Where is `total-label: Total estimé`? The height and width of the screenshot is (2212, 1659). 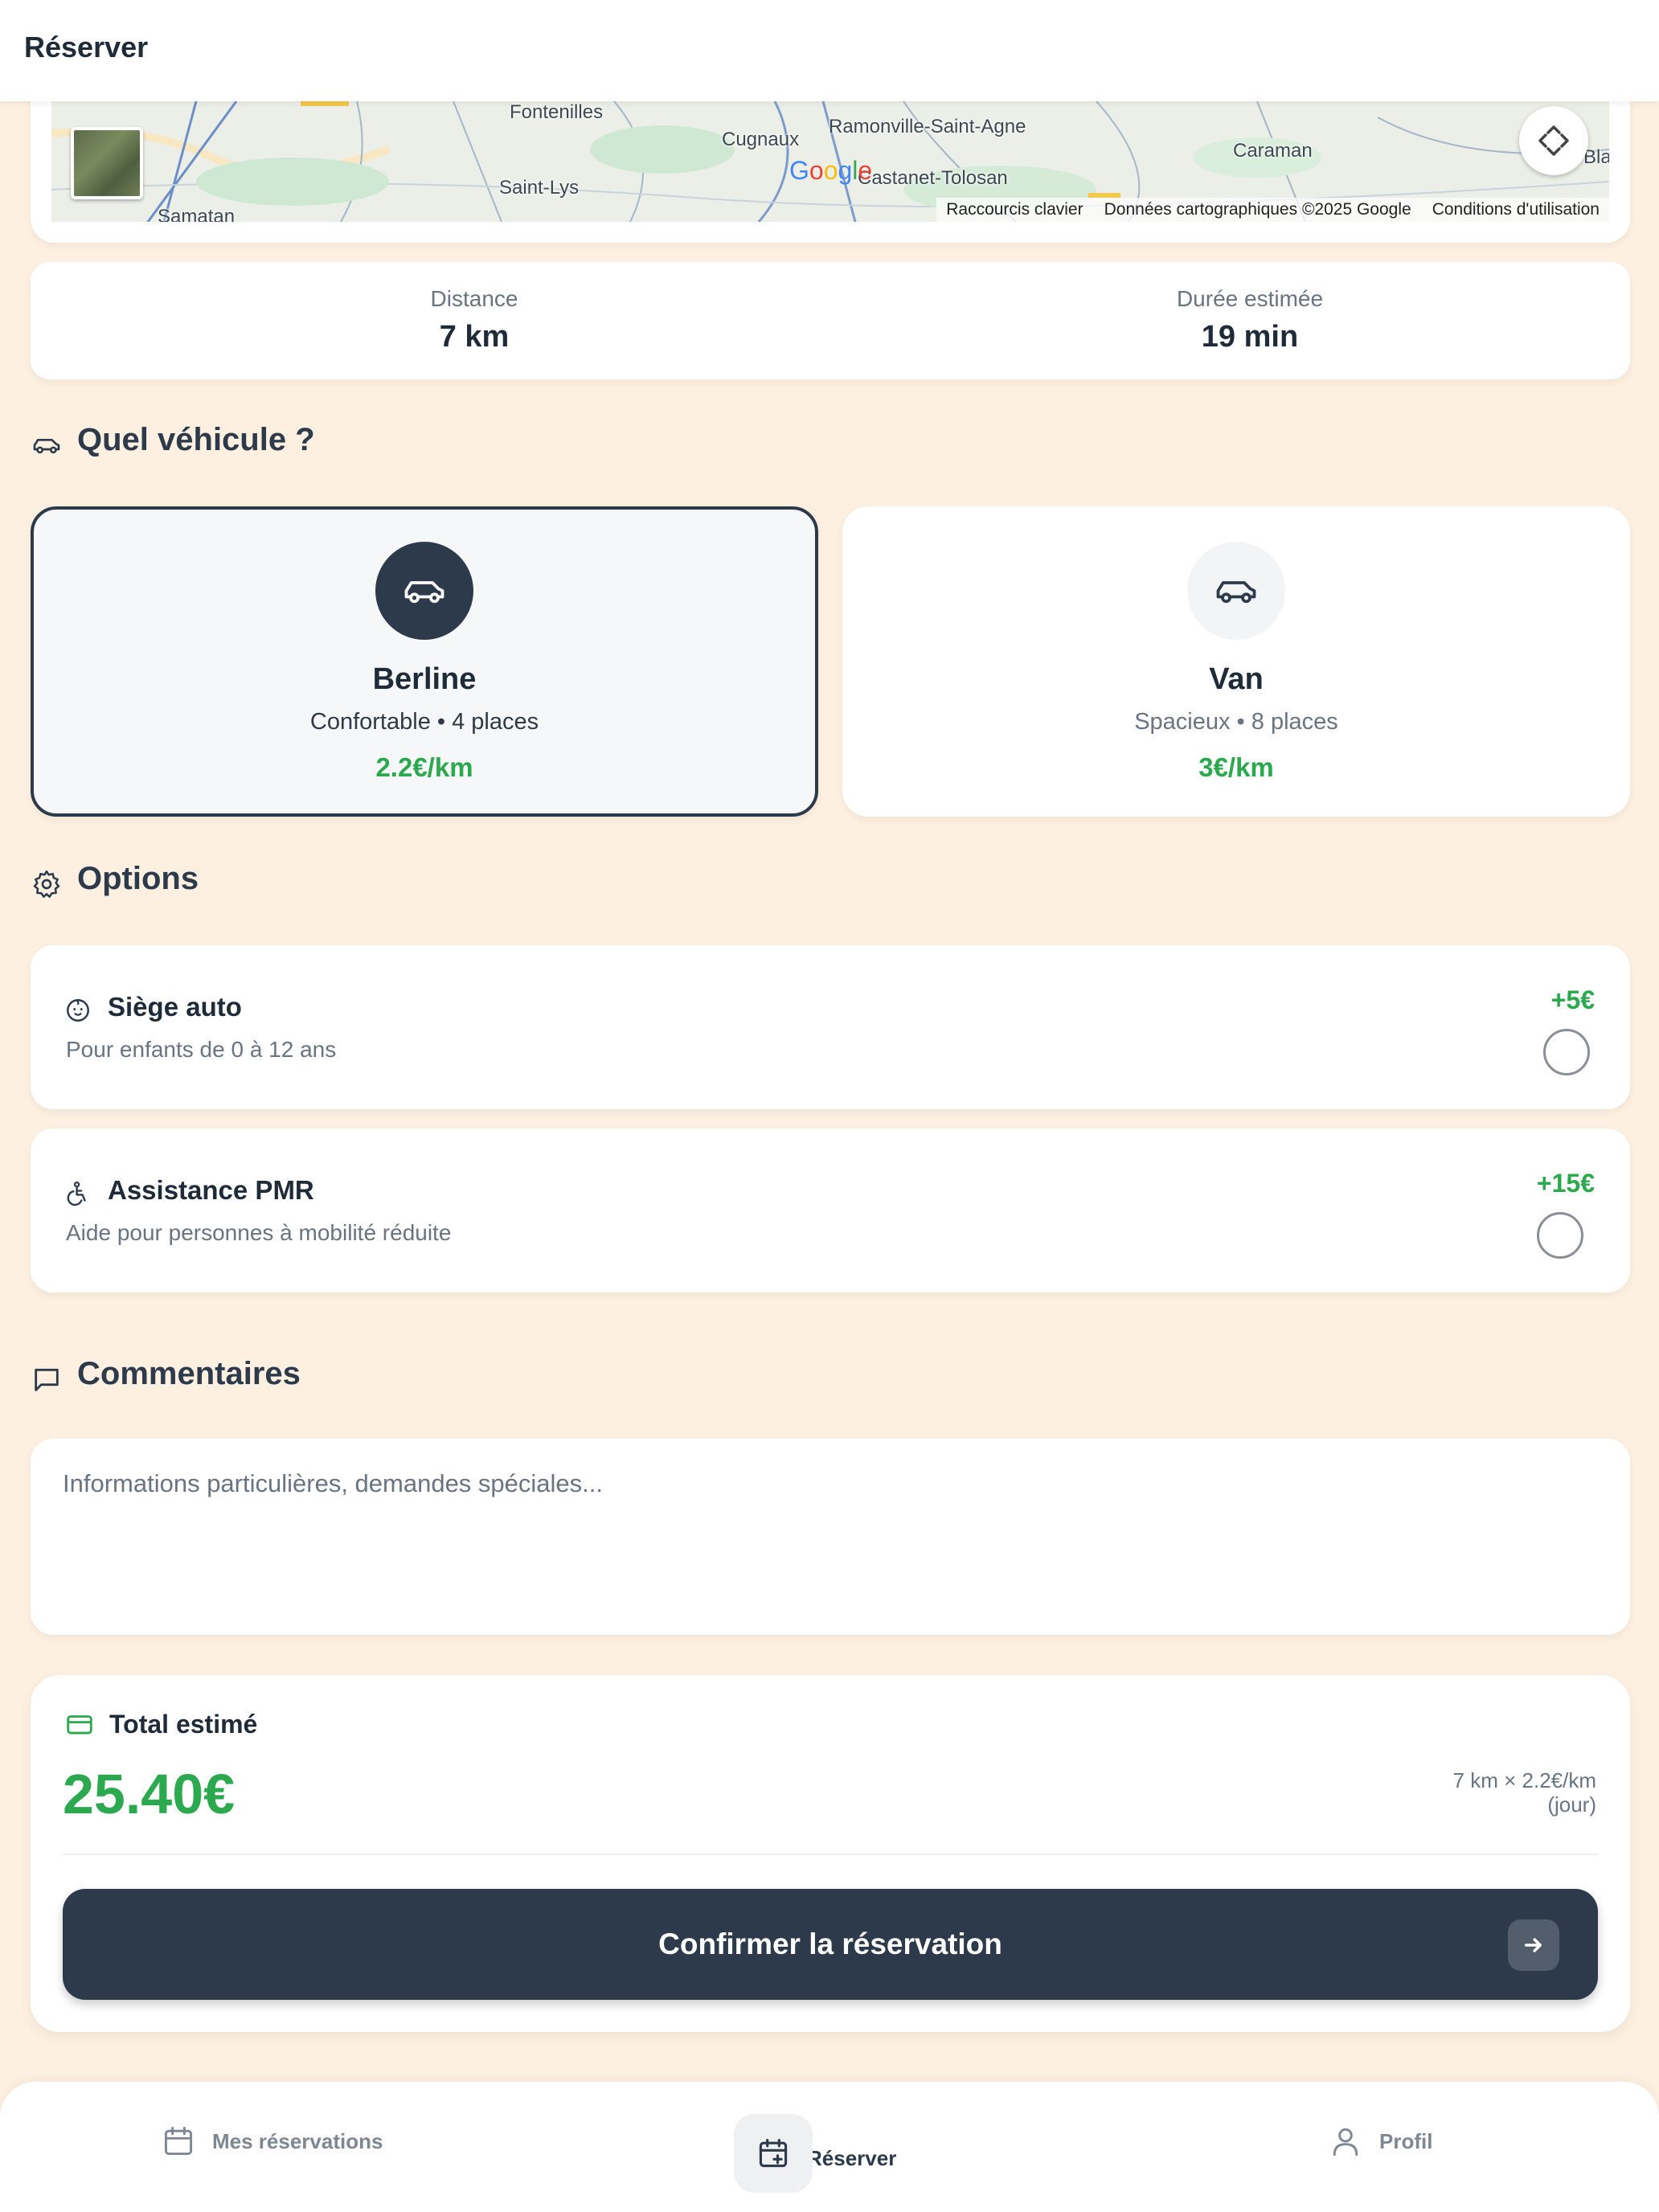
total-label: Total estimé is located at coordinates (183, 1724).